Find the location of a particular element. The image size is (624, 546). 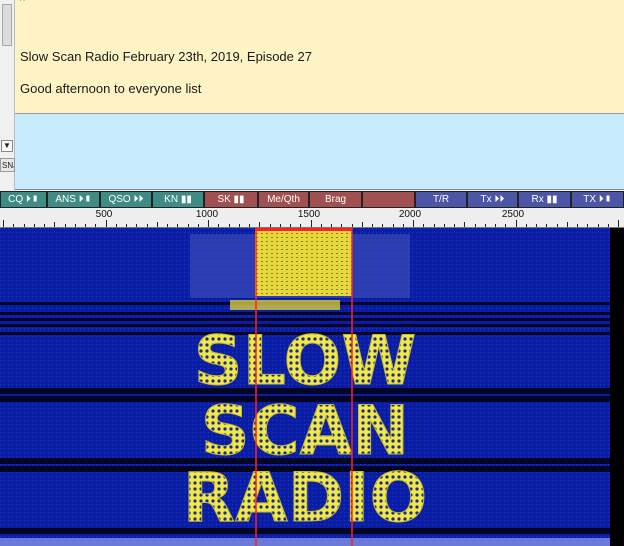

frequency-scale: 500 1000 1500 2000 2500 is located at coordinates (312, 218).